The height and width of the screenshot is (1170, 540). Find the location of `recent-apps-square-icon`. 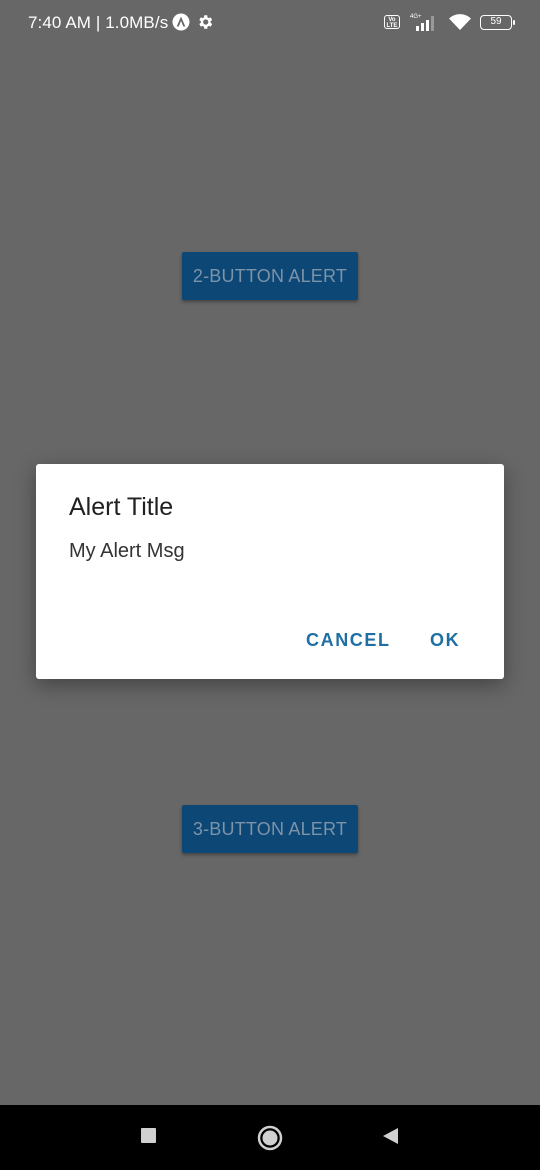

recent-apps-square-icon is located at coordinates (148, 1135).